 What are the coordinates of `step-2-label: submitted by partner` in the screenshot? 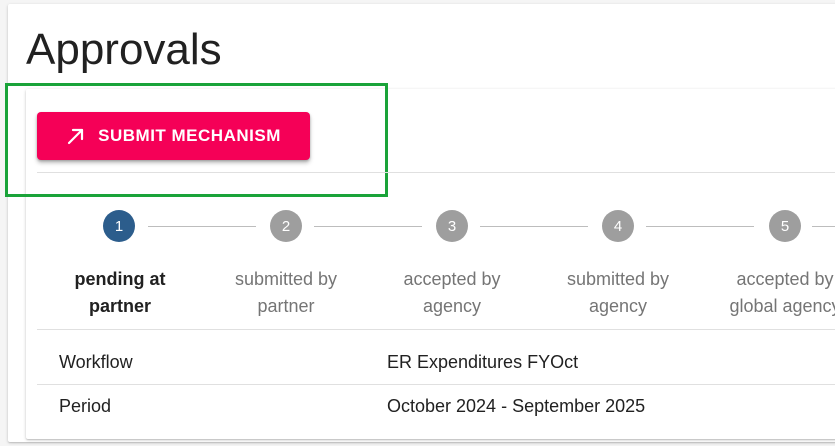 It's located at (286, 293).